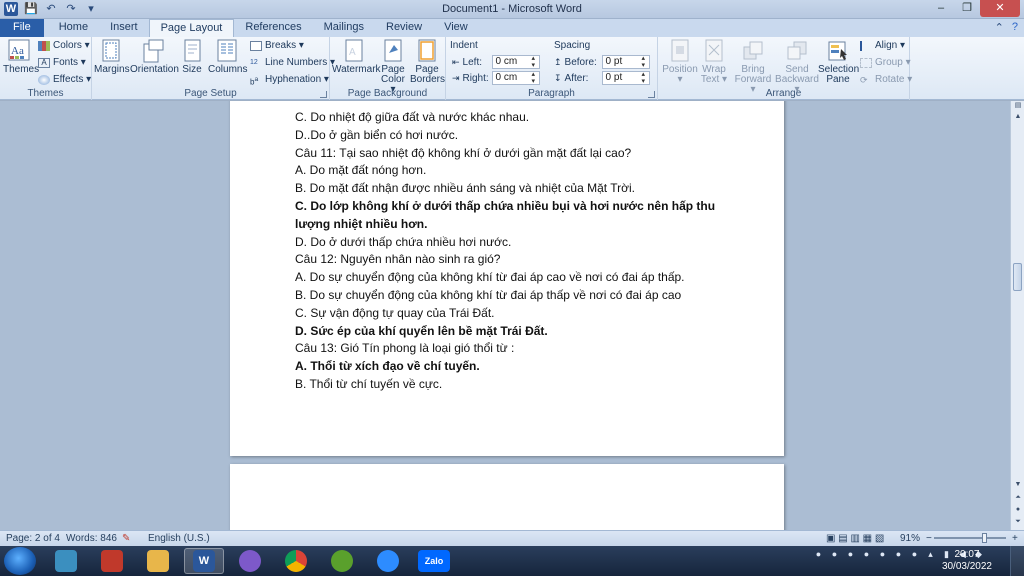 Image resolution: width=1024 pixels, height=576 pixels. Describe the element at coordinates (62, 62) in the screenshot. I see `theme-fonts-button: A Fonts ▾` at that location.